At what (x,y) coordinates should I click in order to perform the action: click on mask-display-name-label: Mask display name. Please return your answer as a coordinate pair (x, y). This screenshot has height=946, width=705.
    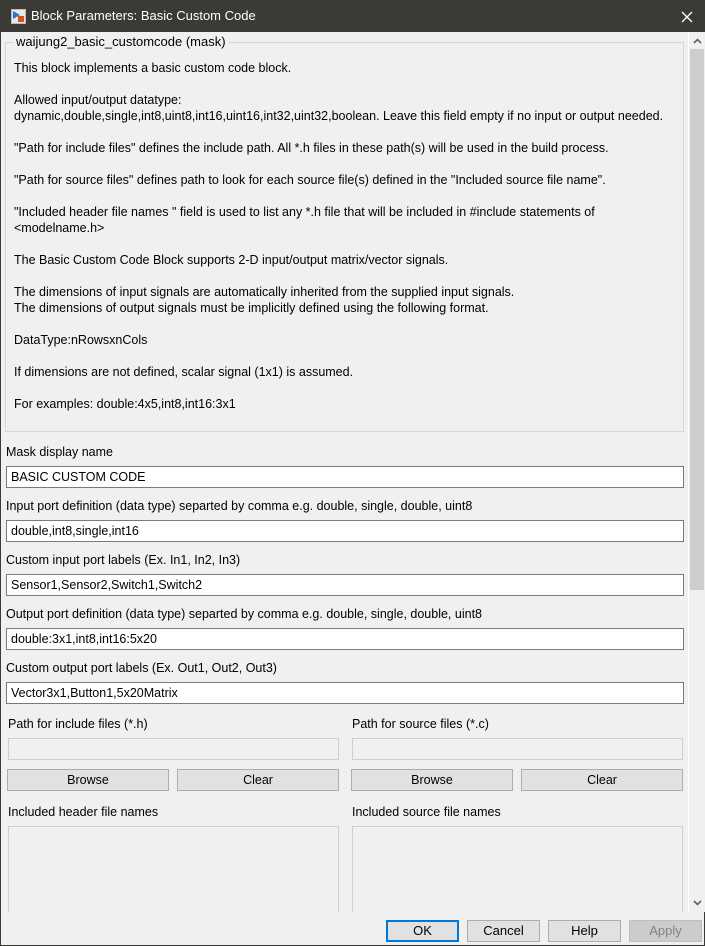
    Looking at the image, I should click on (59, 452).